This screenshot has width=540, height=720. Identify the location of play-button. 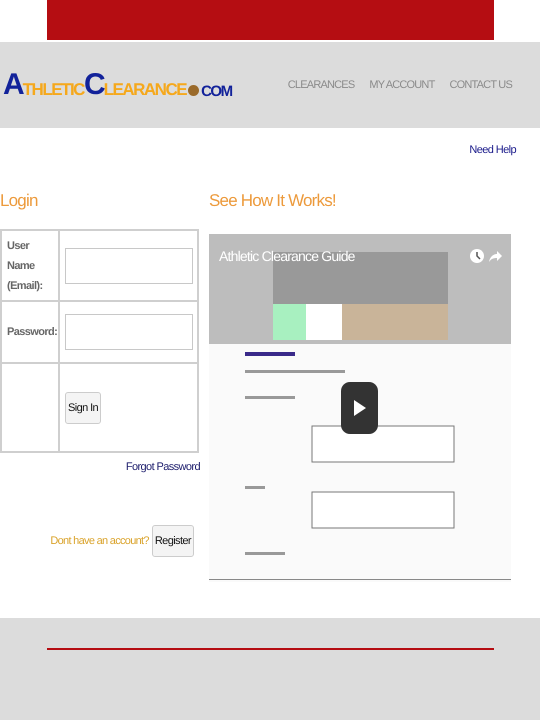
(359, 408).